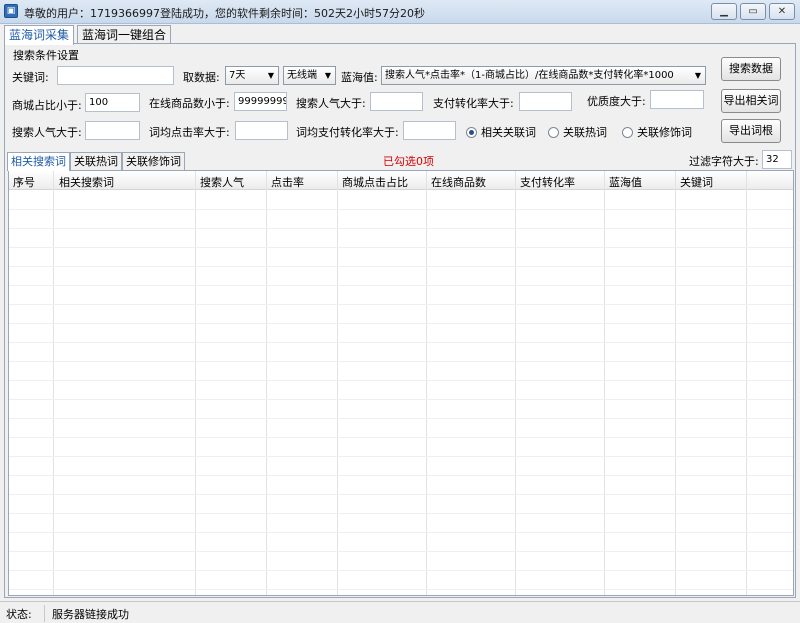 Image resolution: width=800 pixels, height=623 pixels. I want to click on export-related-button: 导出相关词, so click(751, 101).